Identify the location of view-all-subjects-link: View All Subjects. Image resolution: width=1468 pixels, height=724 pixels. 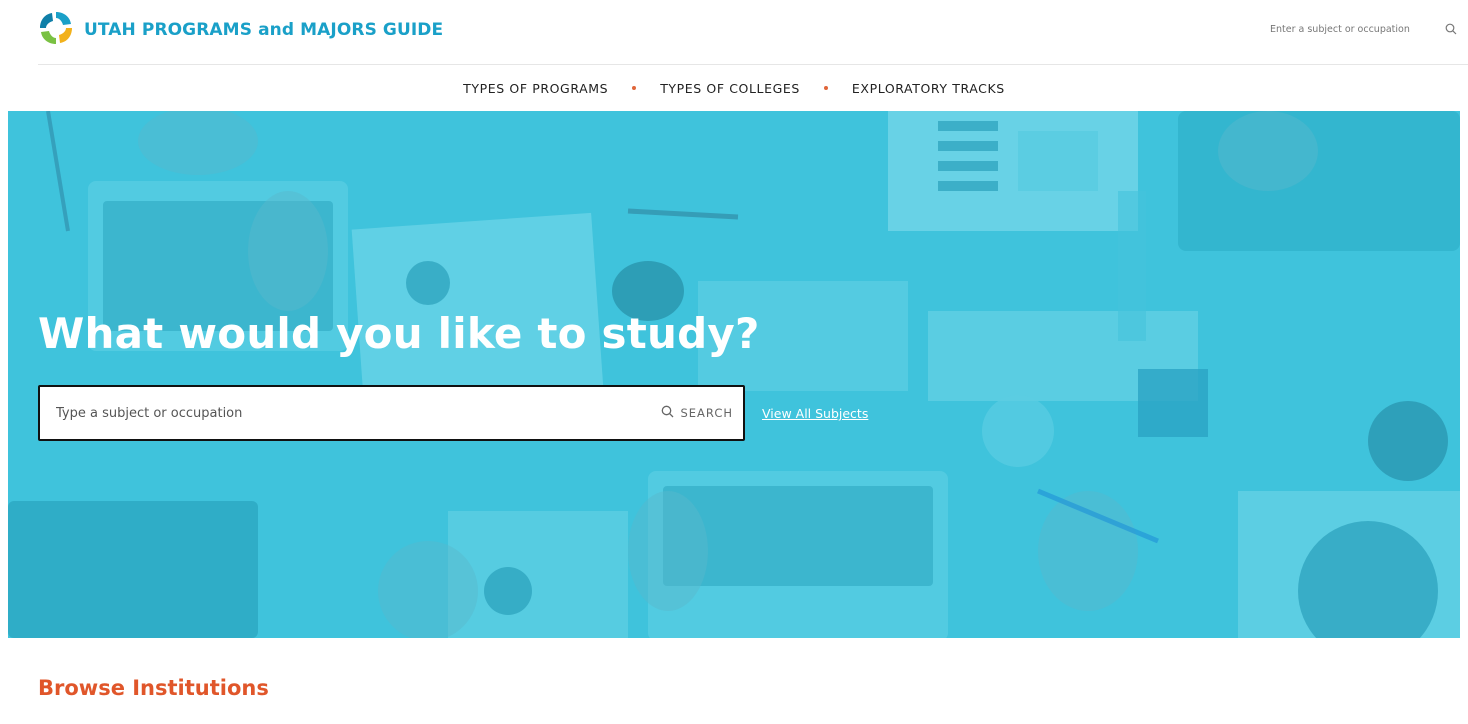
(815, 413).